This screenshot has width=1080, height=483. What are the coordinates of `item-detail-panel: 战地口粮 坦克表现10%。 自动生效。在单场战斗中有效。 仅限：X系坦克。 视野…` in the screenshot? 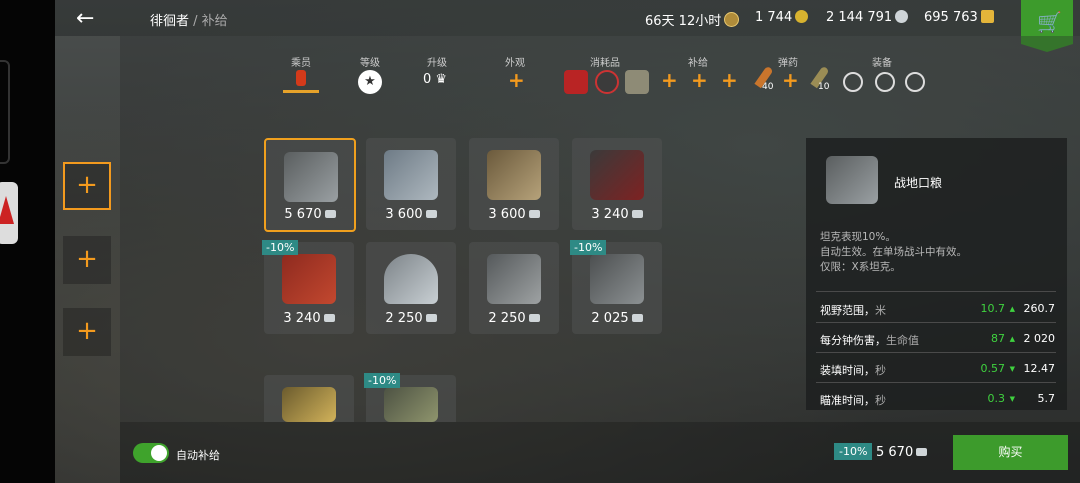 It's located at (936, 274).